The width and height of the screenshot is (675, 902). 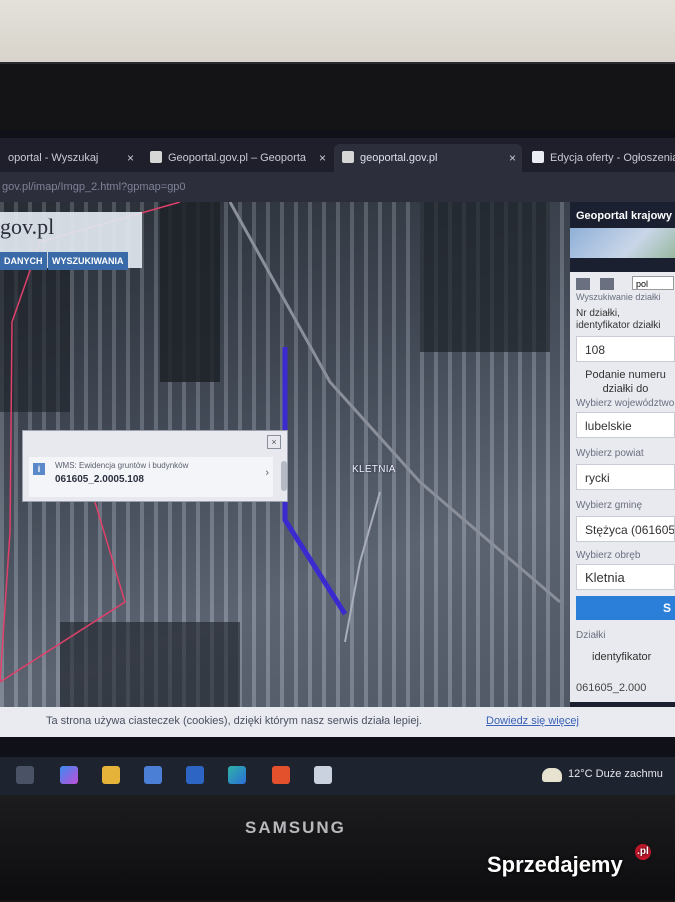 What do you see at coordinates (362, 567) in the screenshot?
I see `road-line` at bounding box center [362, 567].